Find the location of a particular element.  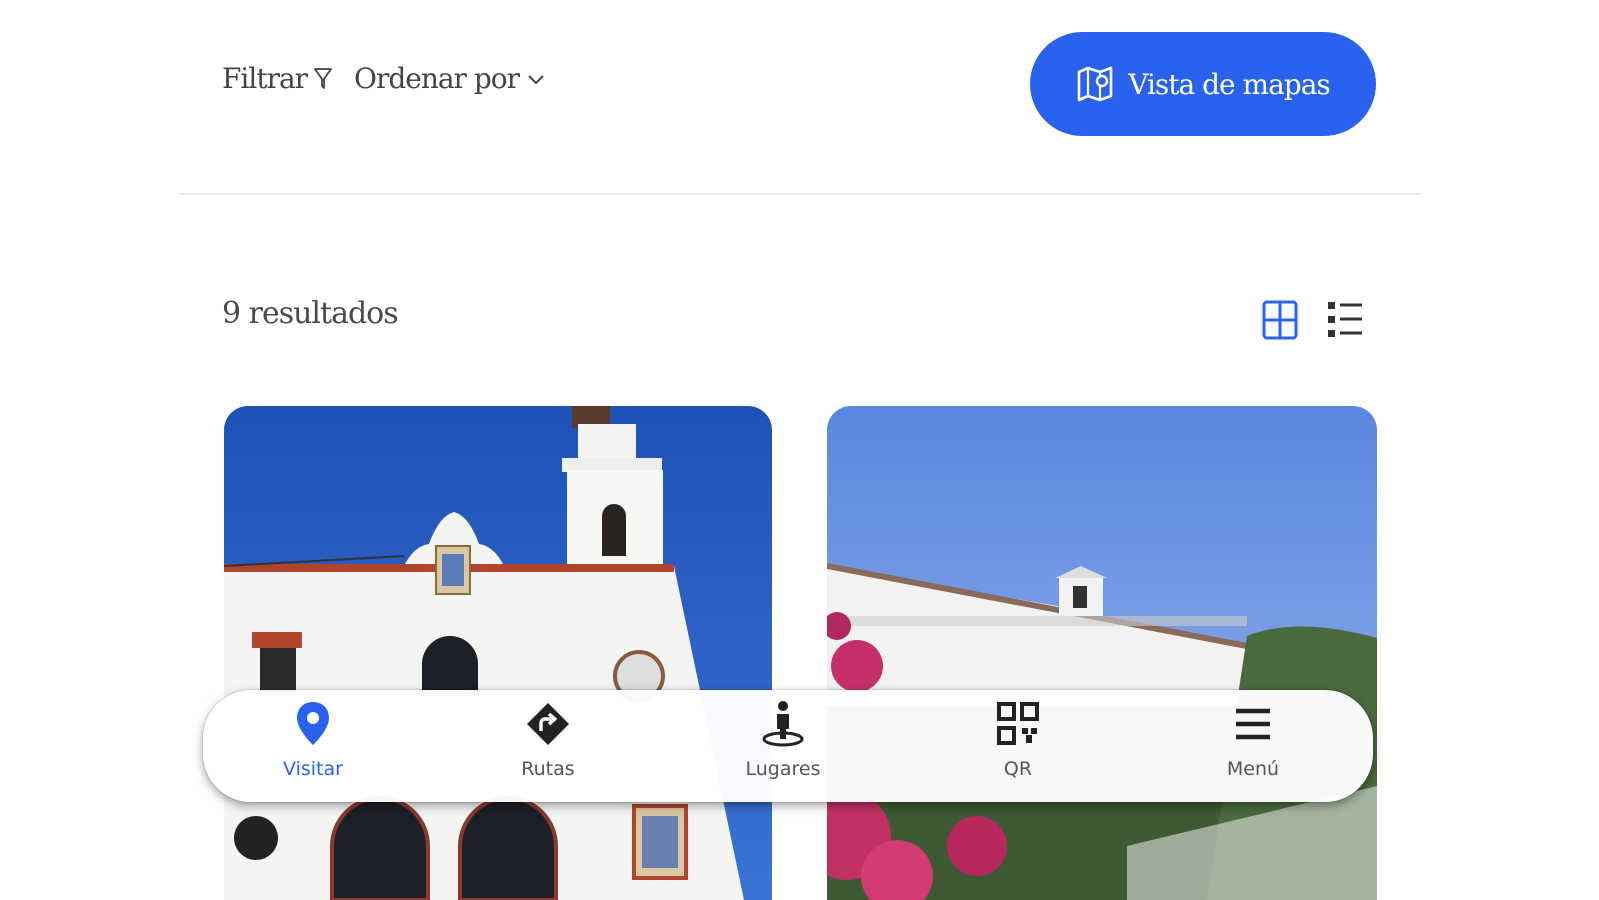

sort-label: Ordenar por is located at coordinates (437, 78).